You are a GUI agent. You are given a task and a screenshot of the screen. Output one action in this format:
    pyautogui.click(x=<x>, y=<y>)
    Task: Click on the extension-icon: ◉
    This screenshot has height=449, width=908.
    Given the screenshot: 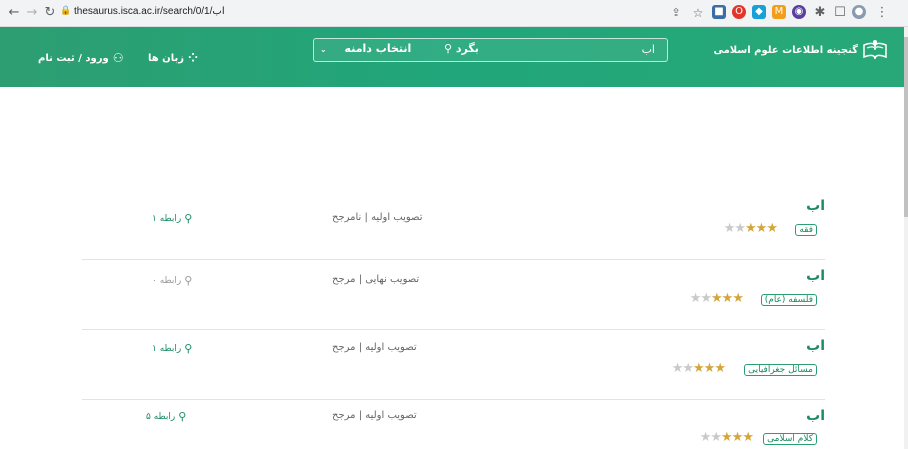 What is the action you would take?
    pyautogui.click(x=799, y=12)
    